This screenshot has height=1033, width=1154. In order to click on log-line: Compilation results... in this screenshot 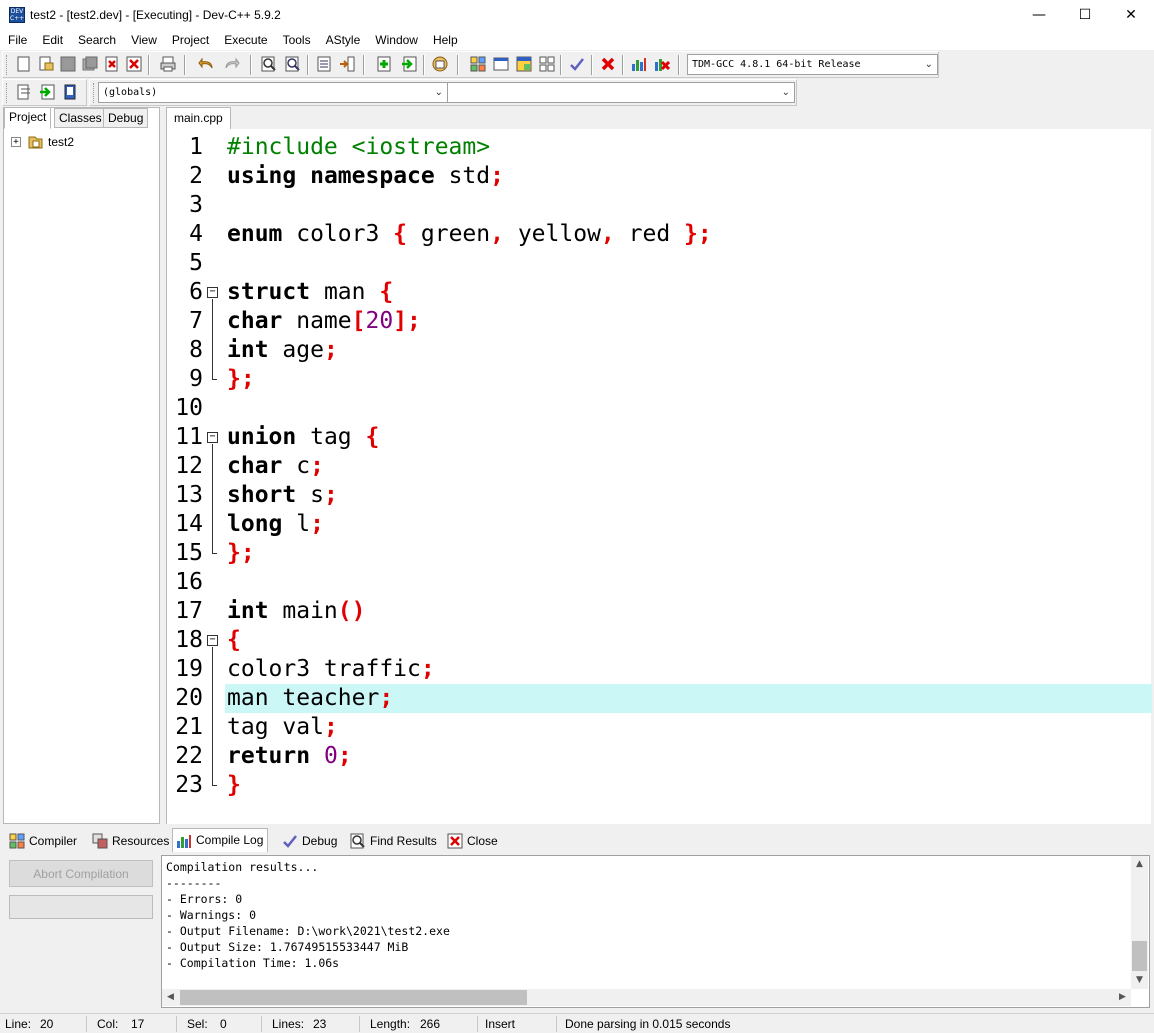, I will do `click(242, 867)`.